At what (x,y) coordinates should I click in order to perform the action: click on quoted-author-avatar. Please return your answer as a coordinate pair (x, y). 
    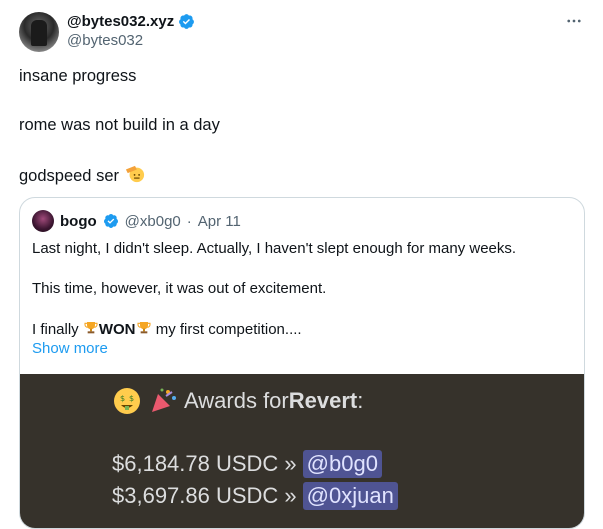
    Looking at the image, I should click on (43, 221).